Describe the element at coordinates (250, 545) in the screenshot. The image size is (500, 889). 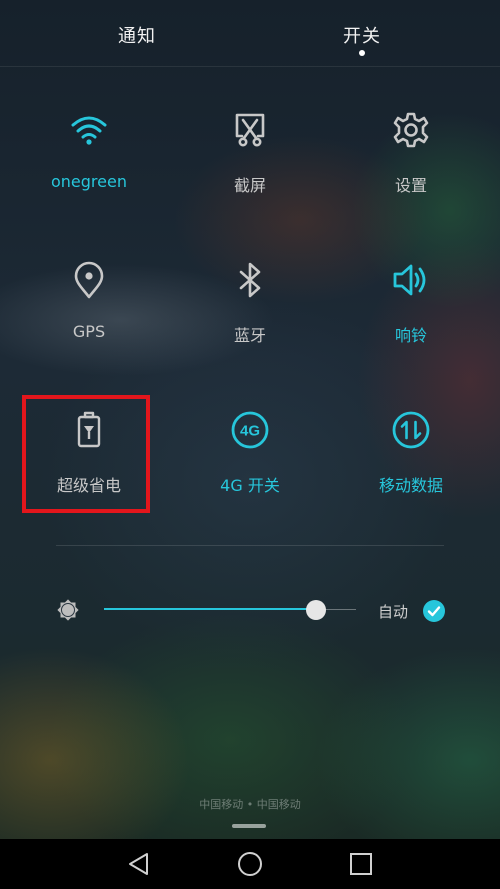
I see `section-divider` at that location.